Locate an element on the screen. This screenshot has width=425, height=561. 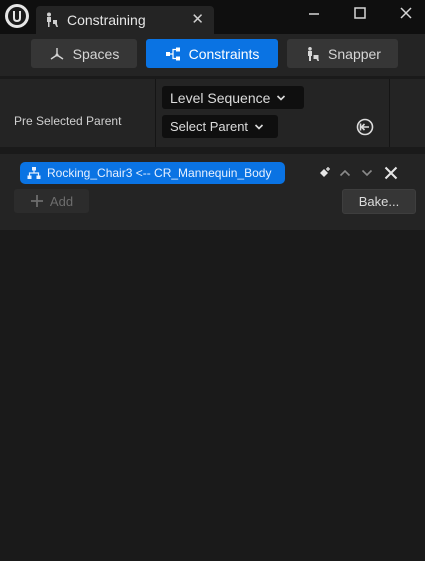
tab-constraining: Constraining ✕ is located at coordinates (125, 20).